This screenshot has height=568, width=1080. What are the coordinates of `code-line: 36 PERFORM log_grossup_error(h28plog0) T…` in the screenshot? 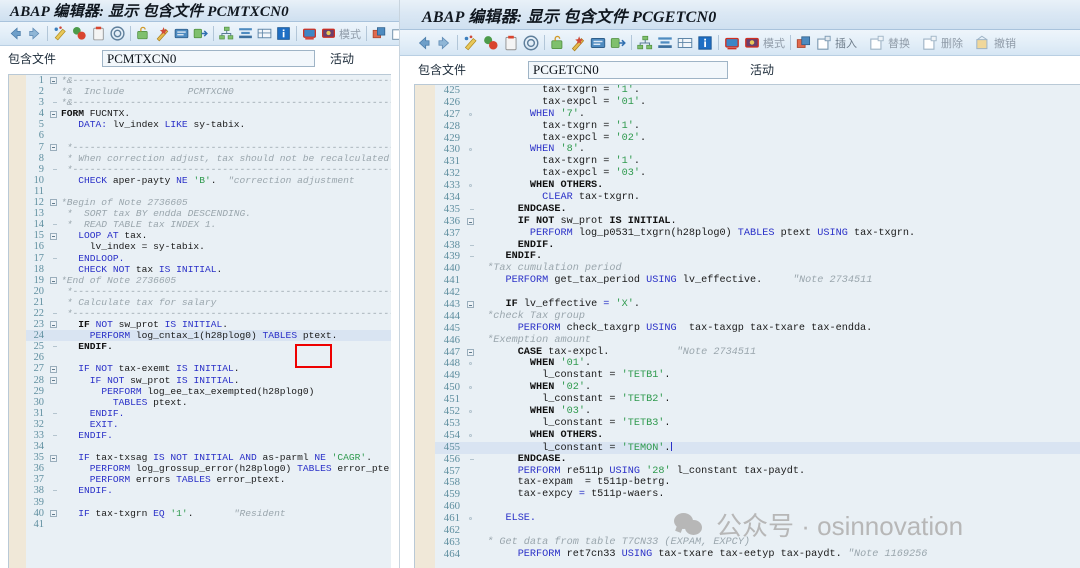 It's located at (208, 468).